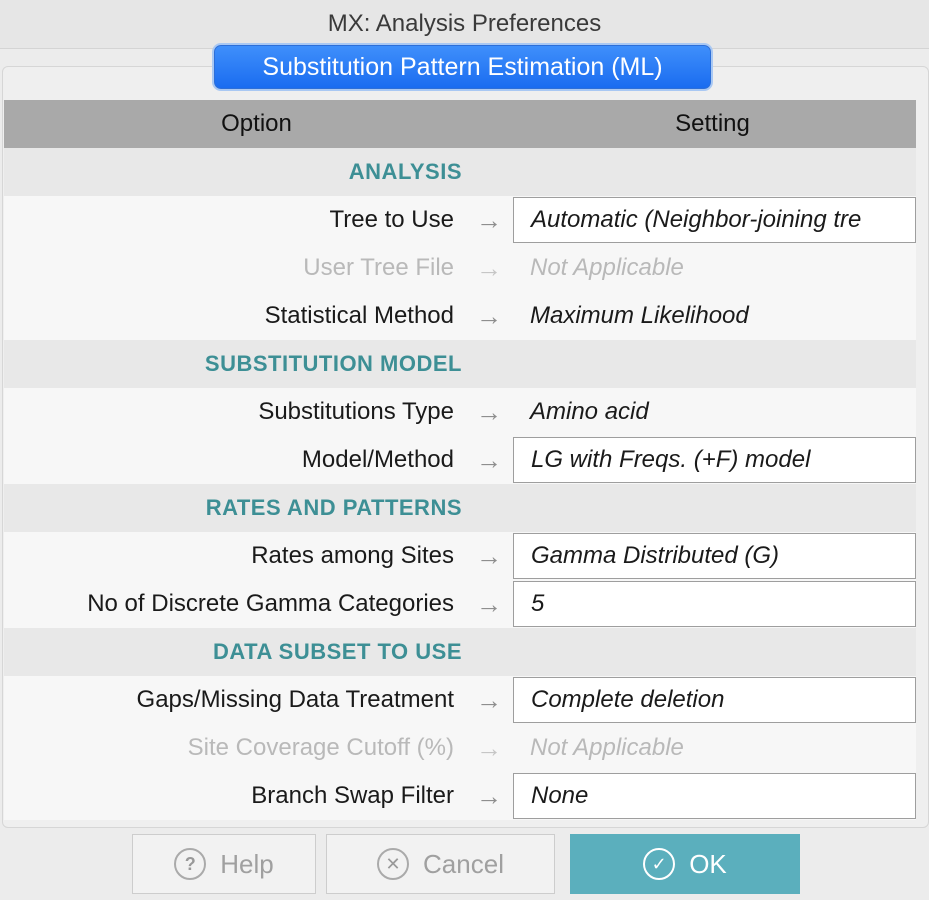  Describe the element at coordinates (270, 603) in the screenshot. I see `option-label: No of Discrete Gamma Categories` at that location.